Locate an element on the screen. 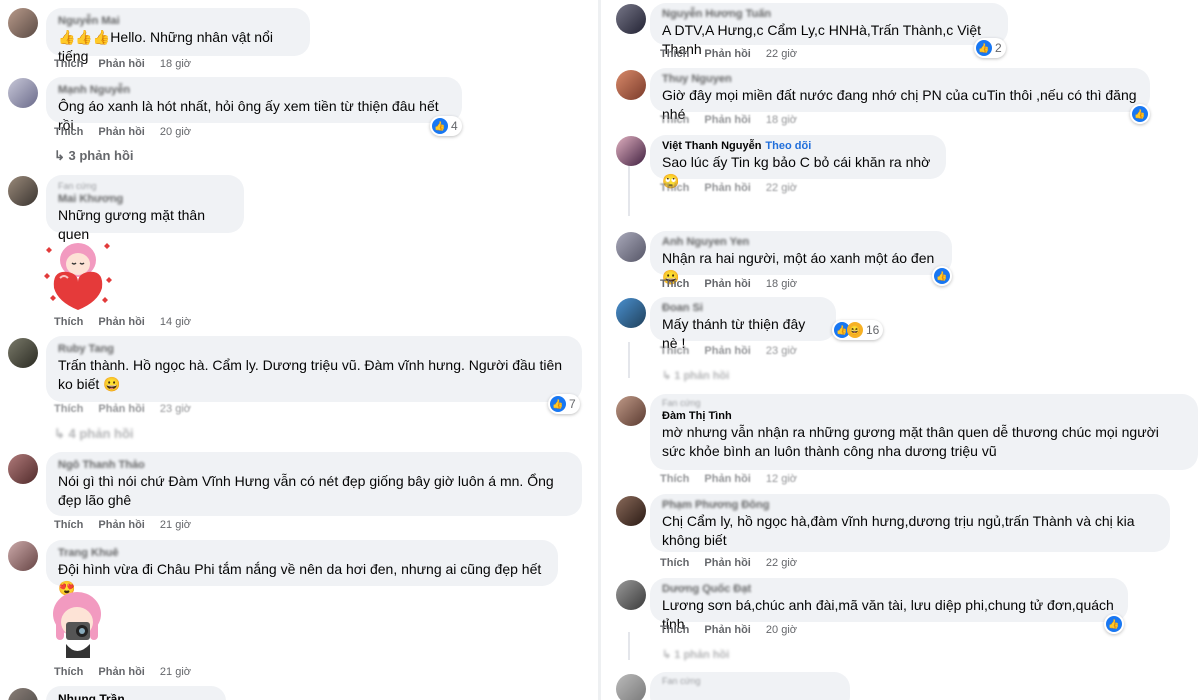 The height and width of the screenshot is (700, 1200). comment-actions: Thích Phản hồi 20 giờ is located at coordinates (128, 132).